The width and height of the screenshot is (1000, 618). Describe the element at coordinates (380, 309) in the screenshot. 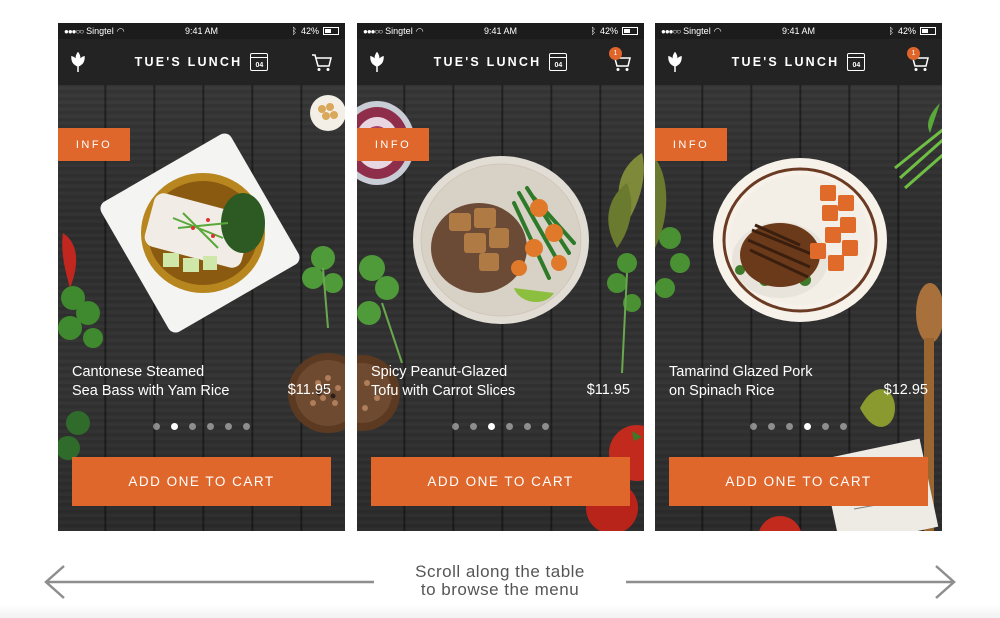

I see `parsley-image` at that location.